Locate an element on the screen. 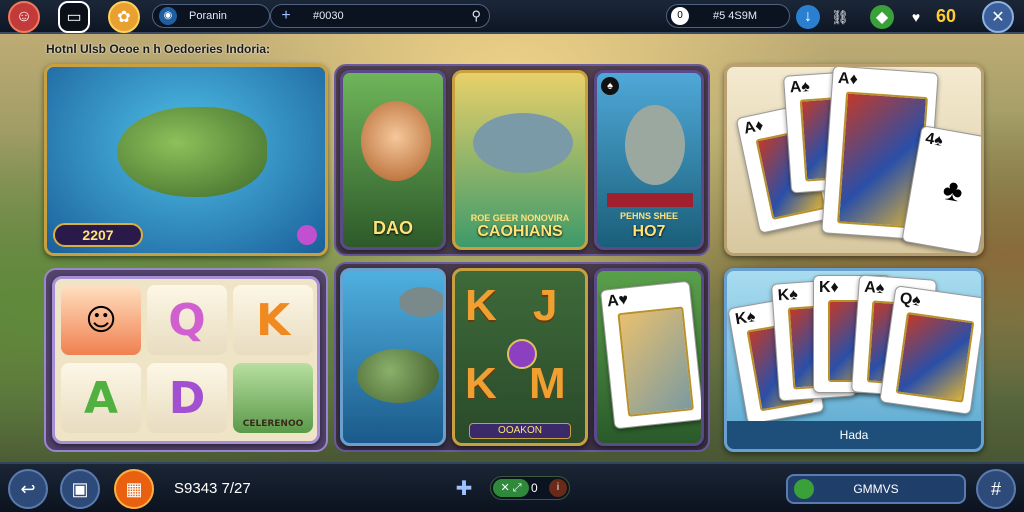  tile-fish-jackpot: 2207 is located at coordinates (186, 160).